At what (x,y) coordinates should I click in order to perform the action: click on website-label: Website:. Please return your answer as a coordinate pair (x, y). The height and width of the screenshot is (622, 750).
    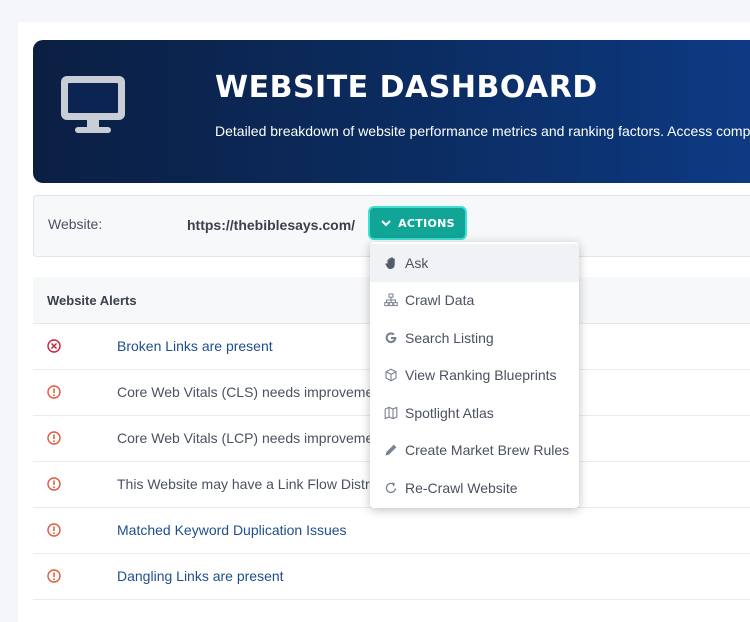
    Looking at the image, I should click on (75, 224).